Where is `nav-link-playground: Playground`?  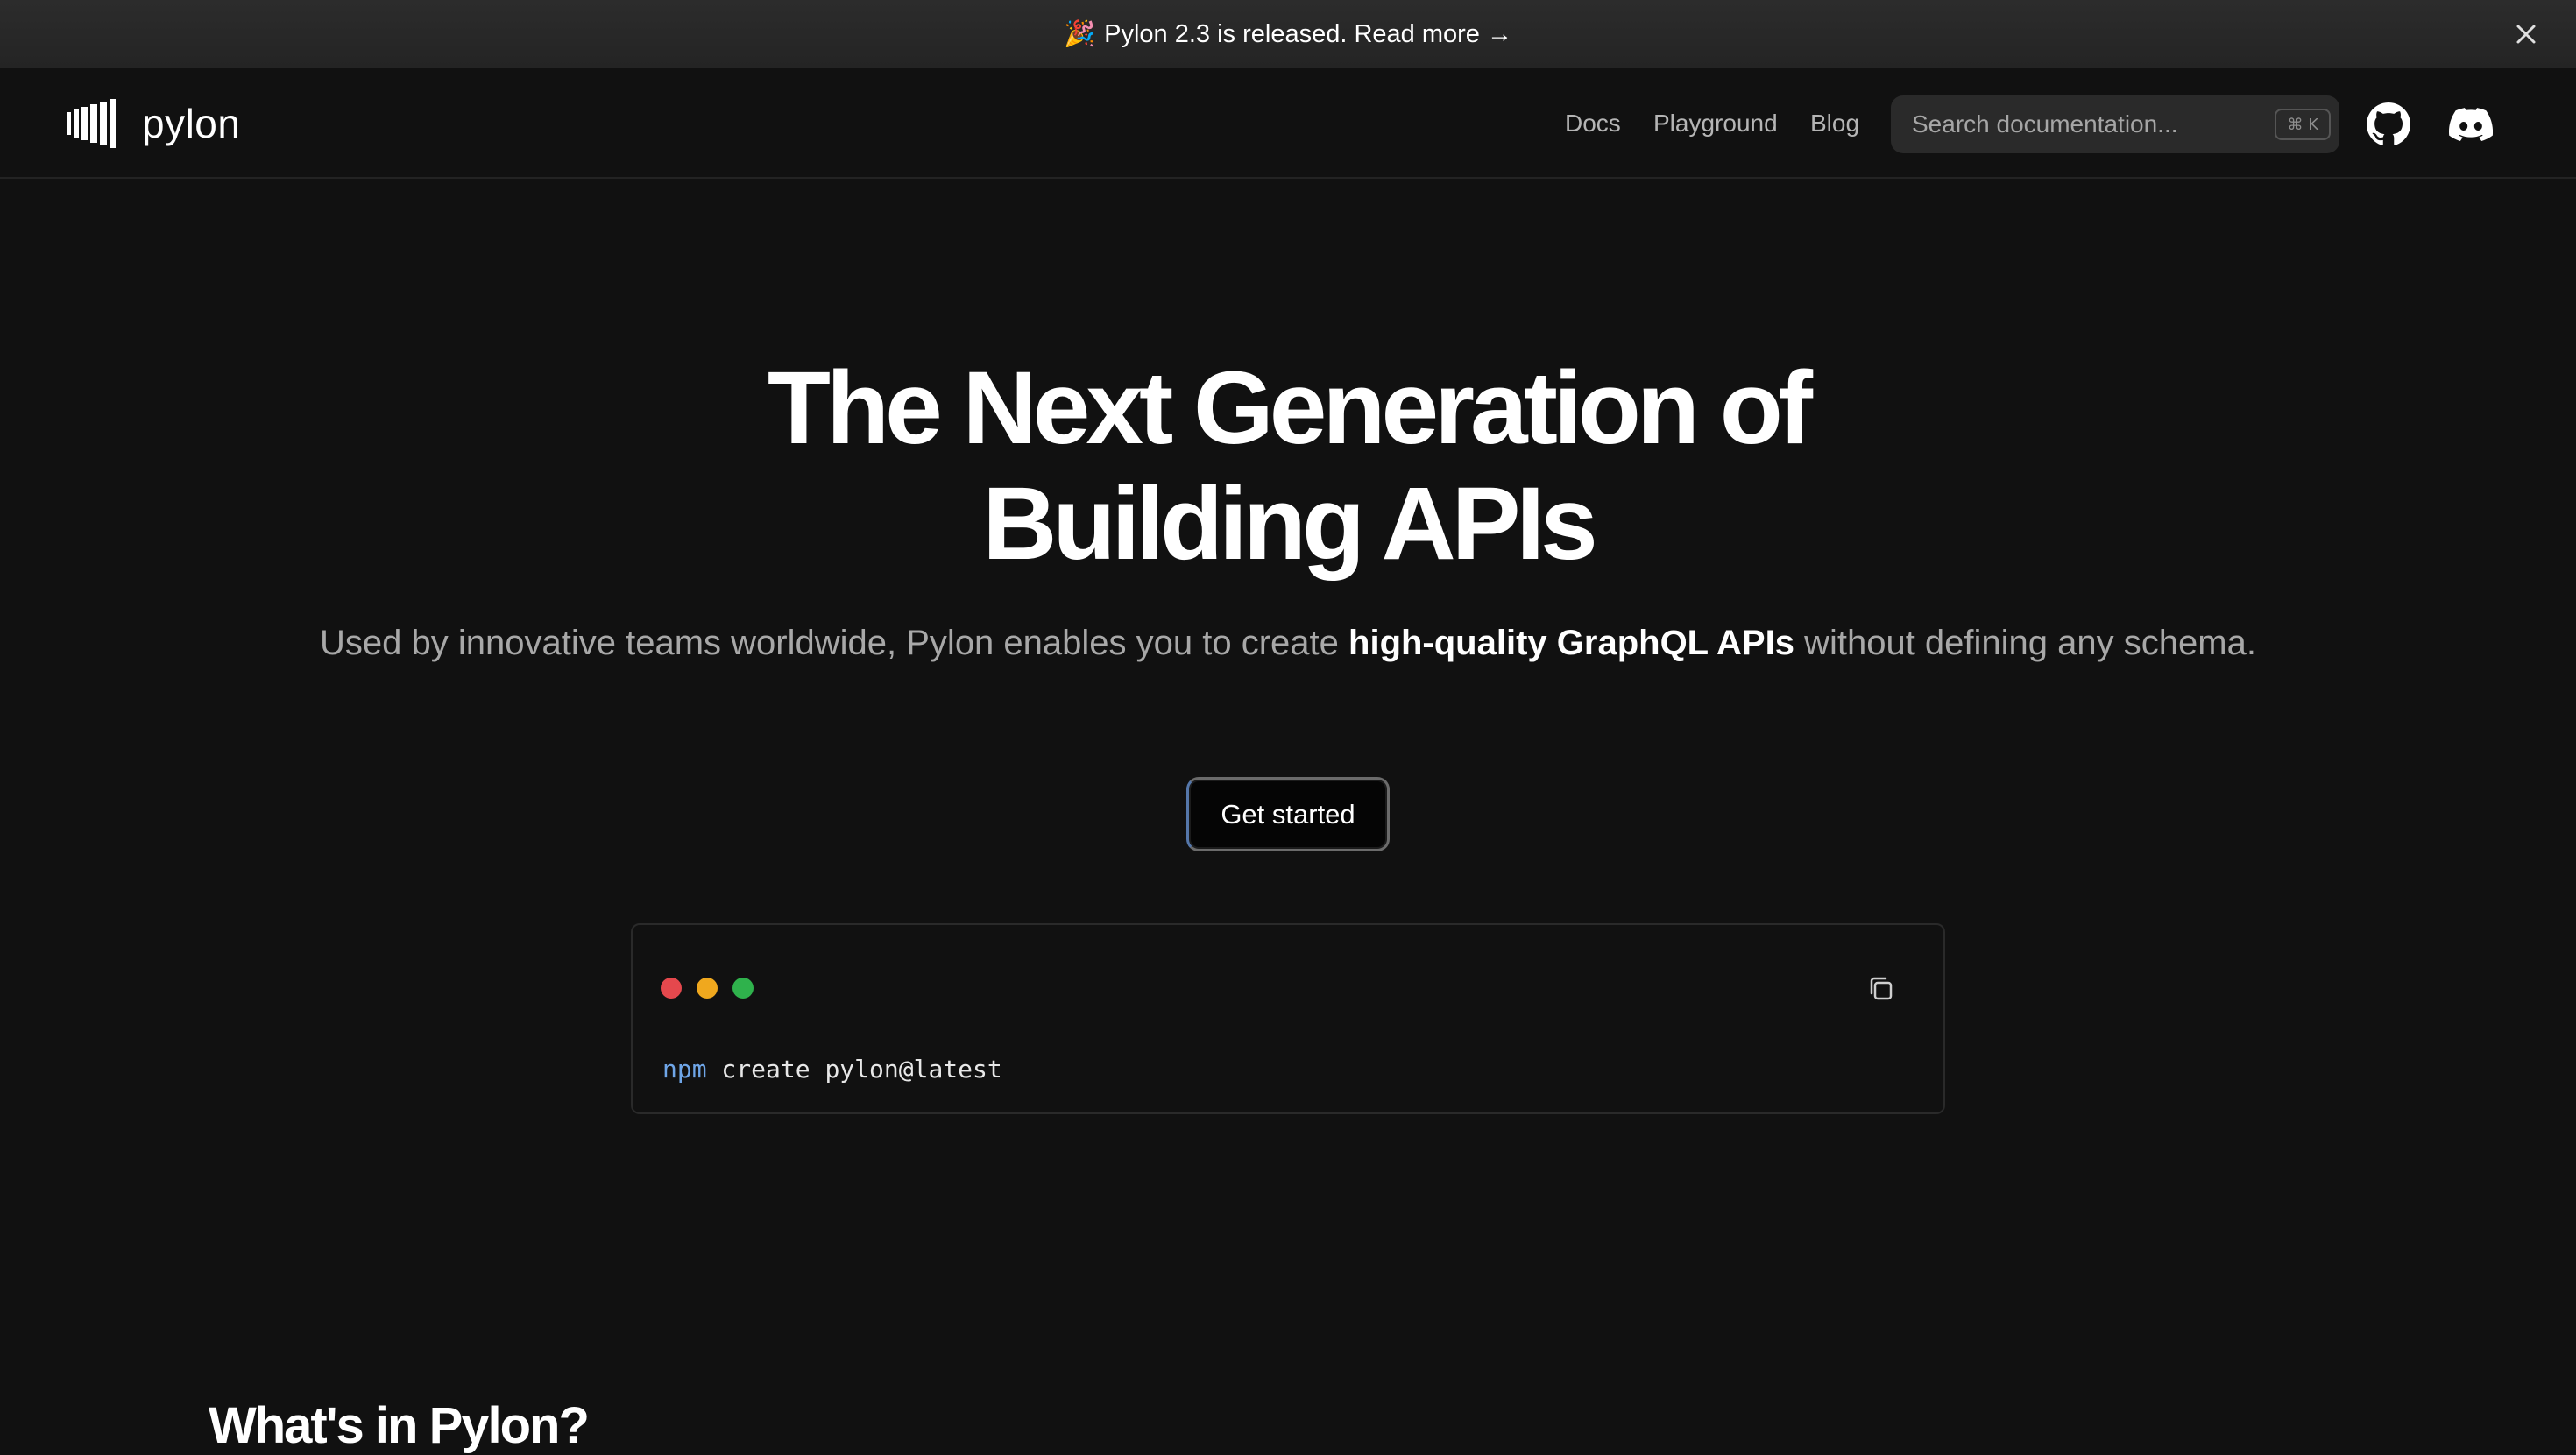 nav-link-playground: Playground is located at coordinates (1715, 123).